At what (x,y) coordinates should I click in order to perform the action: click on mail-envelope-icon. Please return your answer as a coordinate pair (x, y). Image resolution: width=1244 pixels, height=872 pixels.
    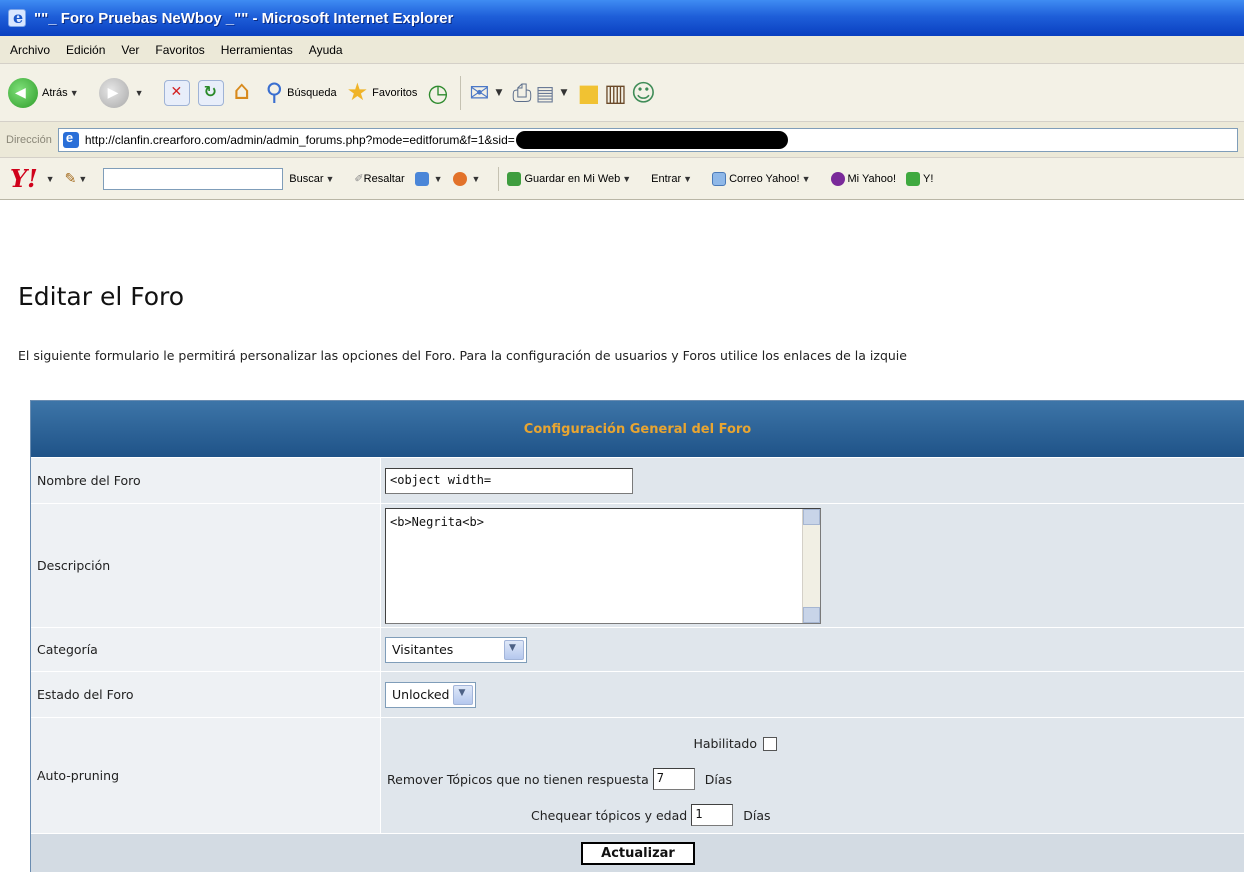
    Looking at the image, I should click on (719, 178).